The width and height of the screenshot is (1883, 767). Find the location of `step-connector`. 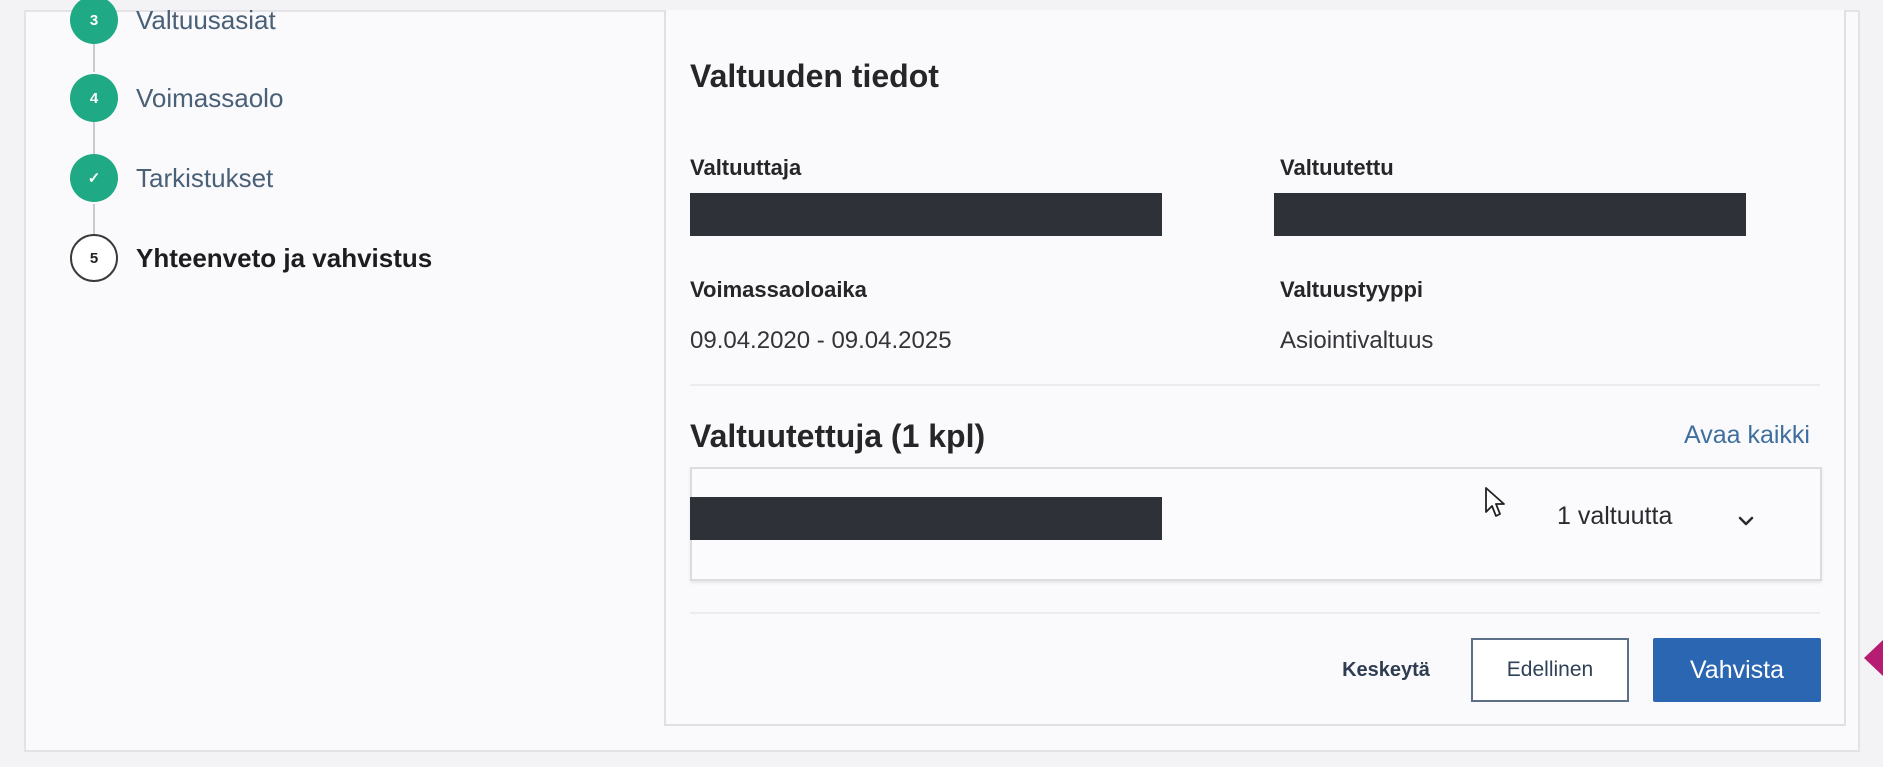

step-connector is located at coordinates (94, 140).